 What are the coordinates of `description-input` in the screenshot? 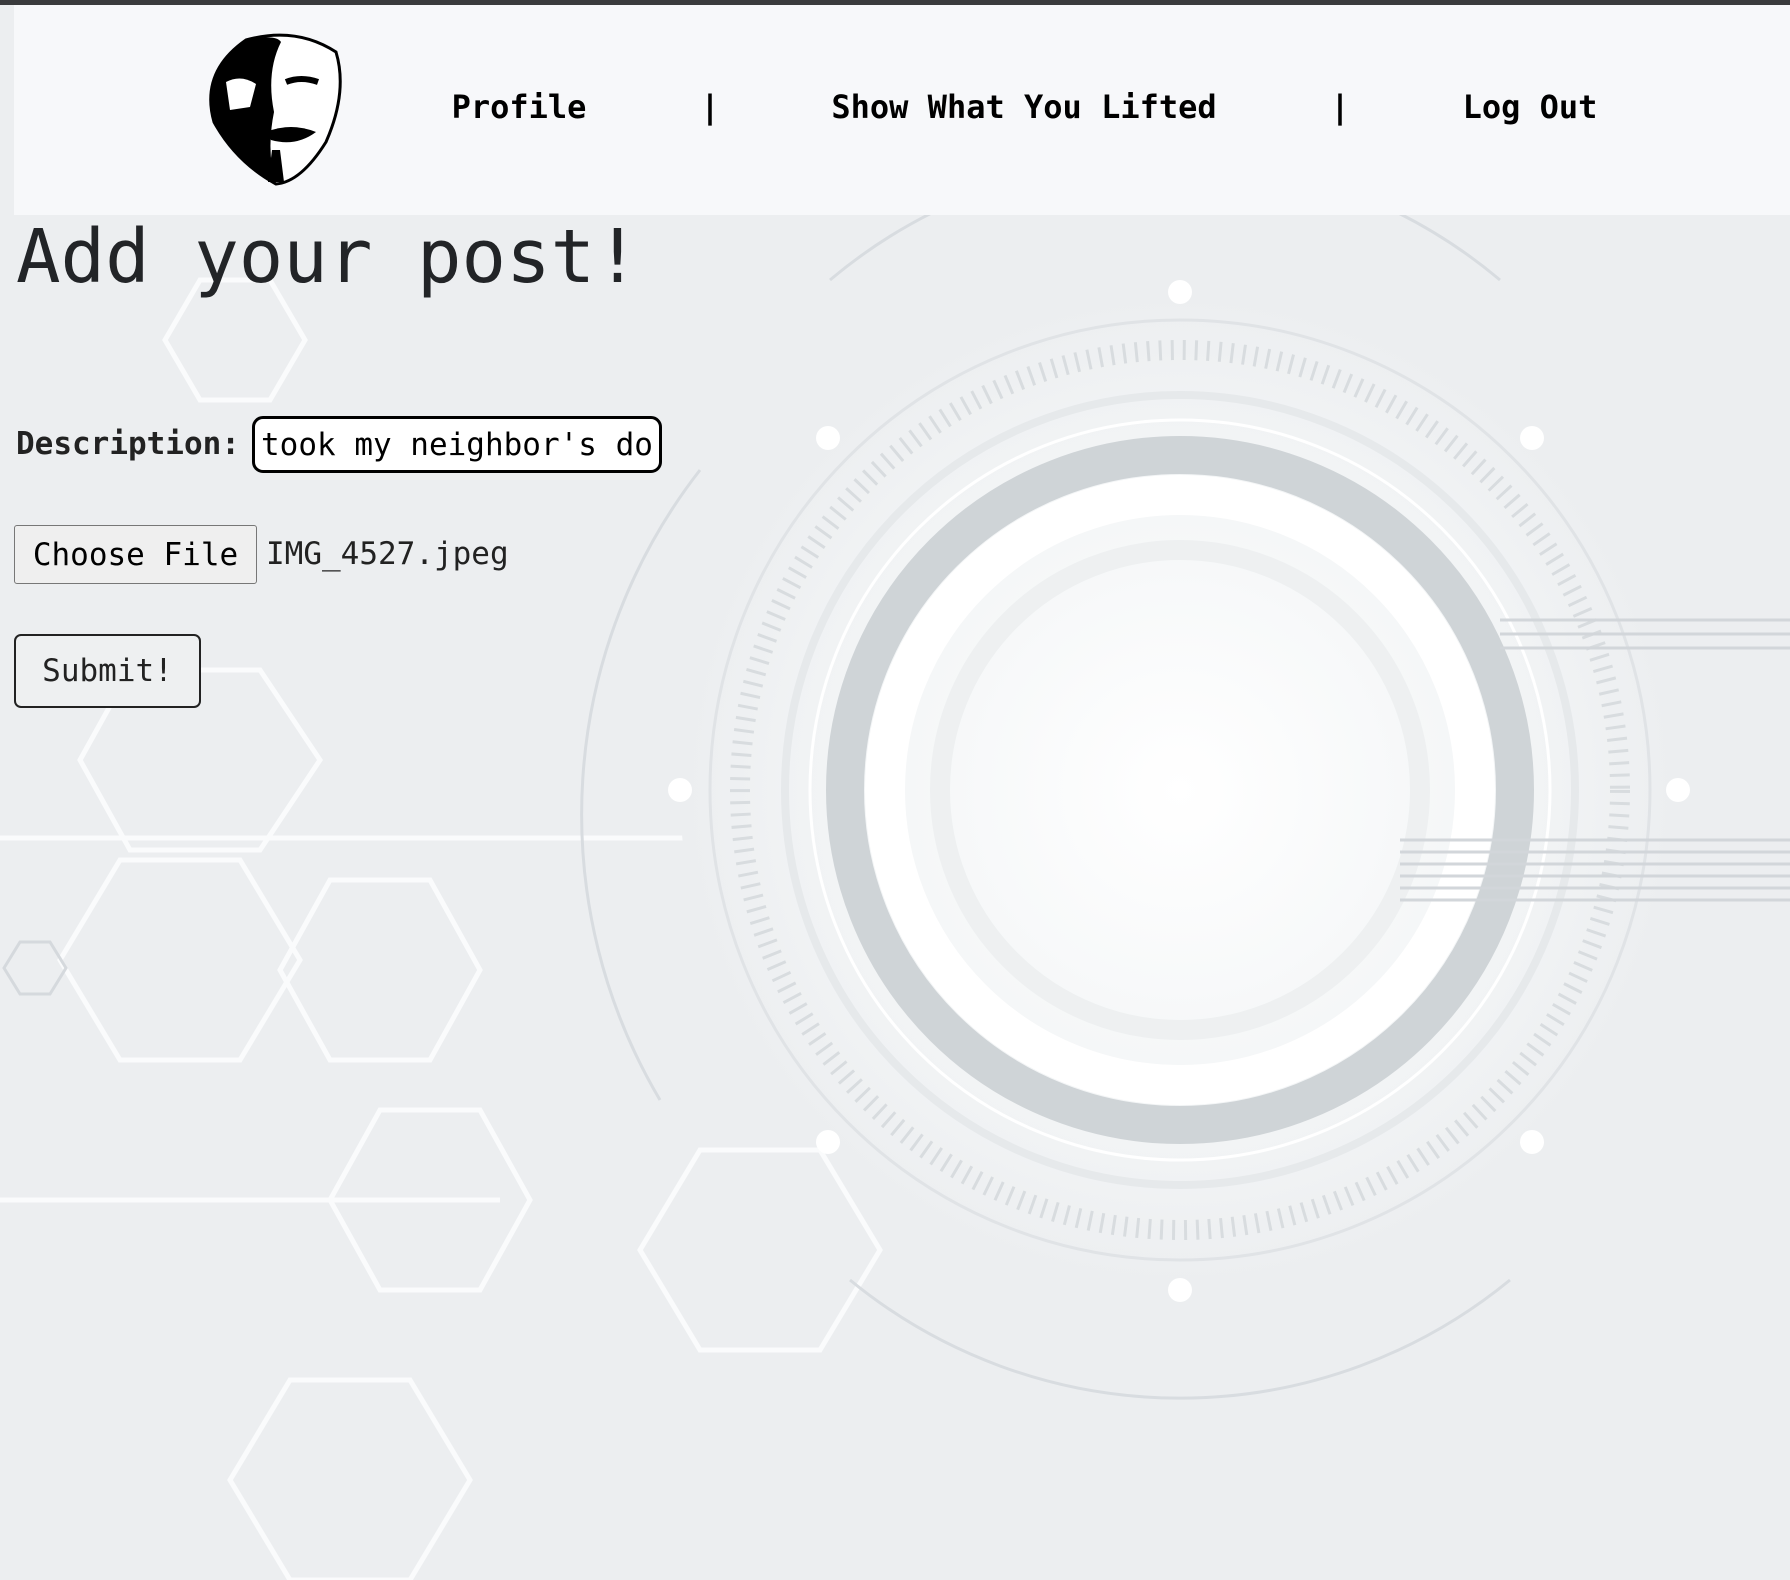 It's located at (457, 444).